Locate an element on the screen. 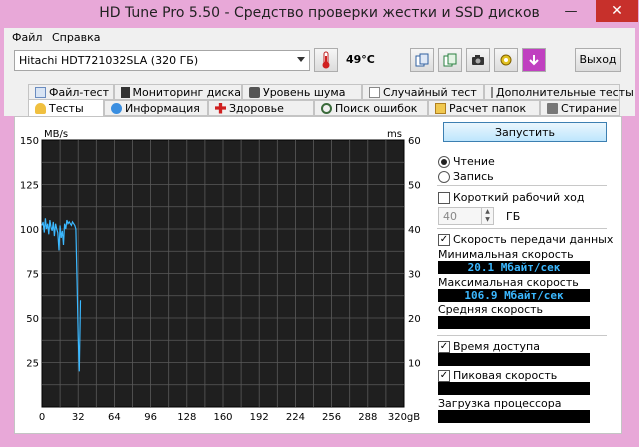 This screenshot has height=447, width=639. avg-speed-value is located at coordinates (514, 322).